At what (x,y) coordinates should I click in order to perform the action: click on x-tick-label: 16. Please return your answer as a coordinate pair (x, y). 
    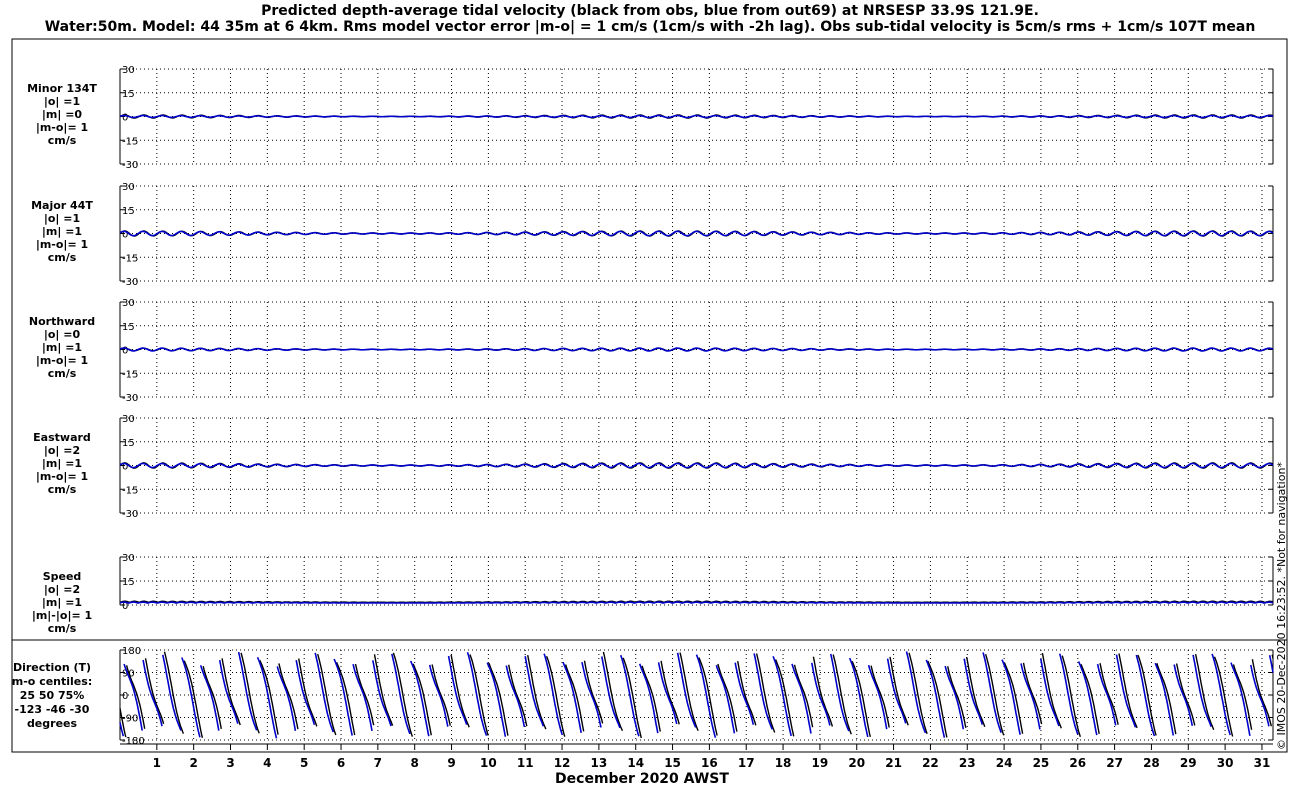
    Looking at the image, I should click on (709, 763).